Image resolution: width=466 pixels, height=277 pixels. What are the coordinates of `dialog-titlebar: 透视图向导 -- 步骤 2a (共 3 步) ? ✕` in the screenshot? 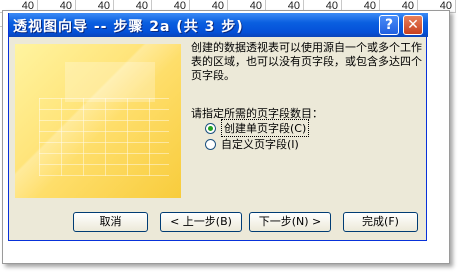 It's located at (218, 25).